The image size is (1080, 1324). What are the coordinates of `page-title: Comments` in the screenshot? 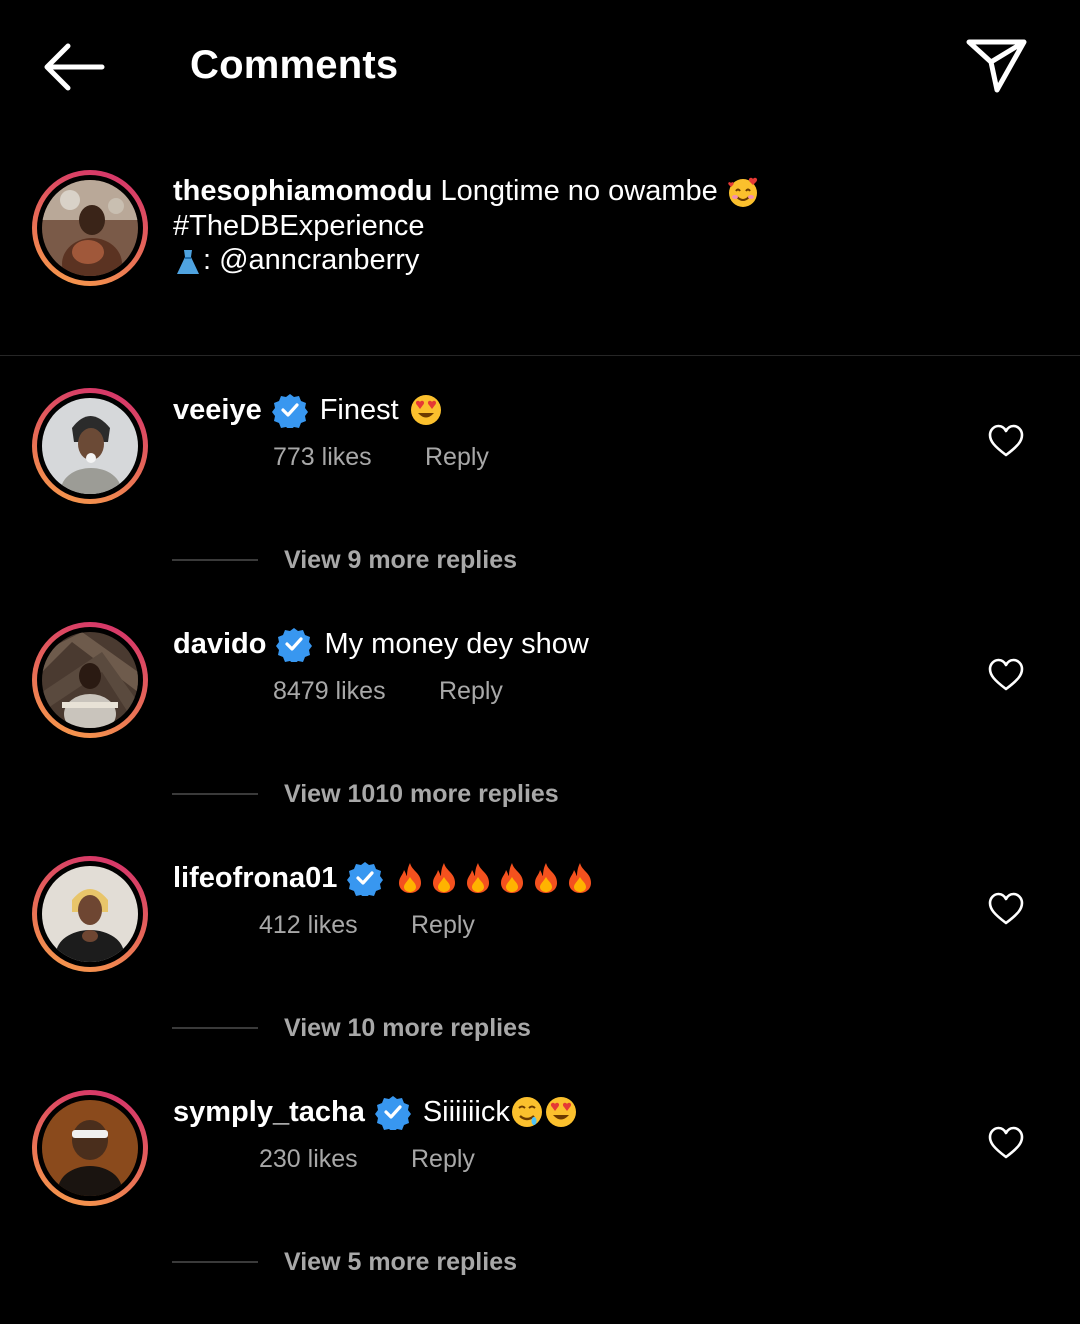 It's located at (294, 65).